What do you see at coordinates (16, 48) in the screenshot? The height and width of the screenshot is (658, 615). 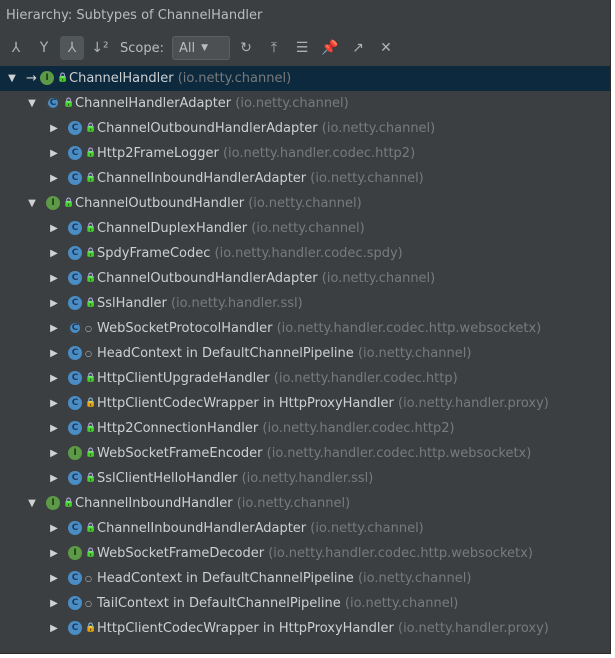 I see `supertypes-hierarchy-icon: ⅄` at bounding box center [16, 48].